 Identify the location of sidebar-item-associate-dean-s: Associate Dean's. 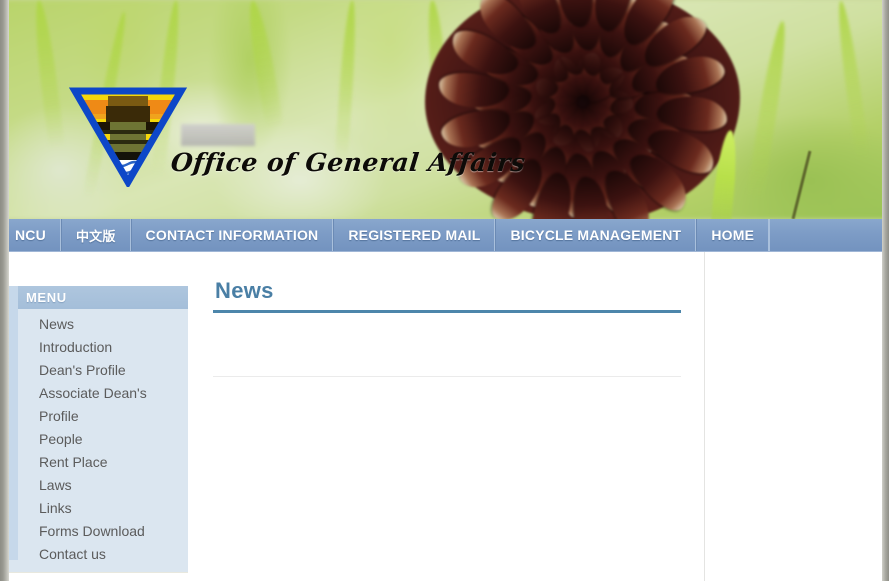
(98, 393).